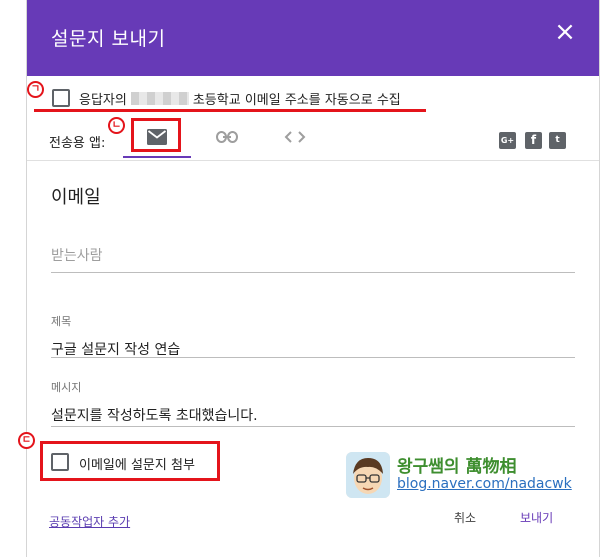 This screenshot has height=557, width=600. I want to click on facebook-icon: f, so click(533, 140).